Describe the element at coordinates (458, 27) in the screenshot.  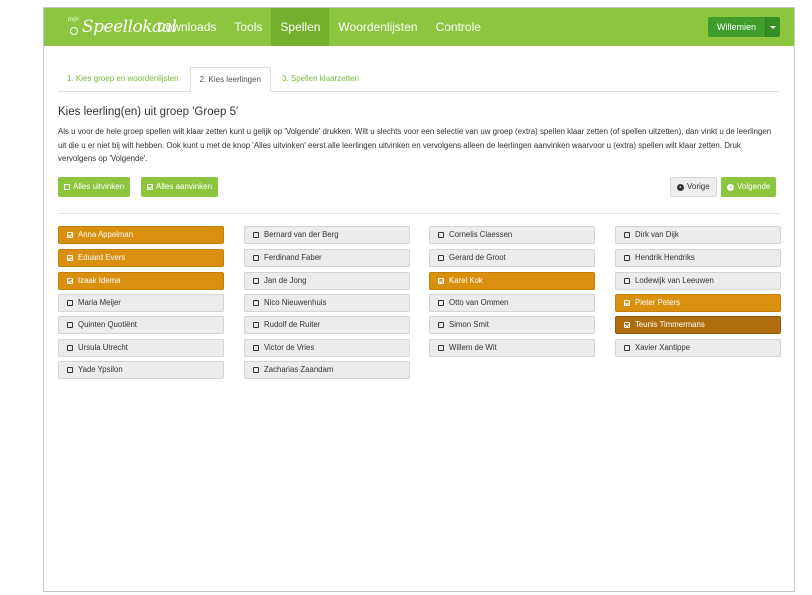
I see `nav-controle: Controle` at that location.